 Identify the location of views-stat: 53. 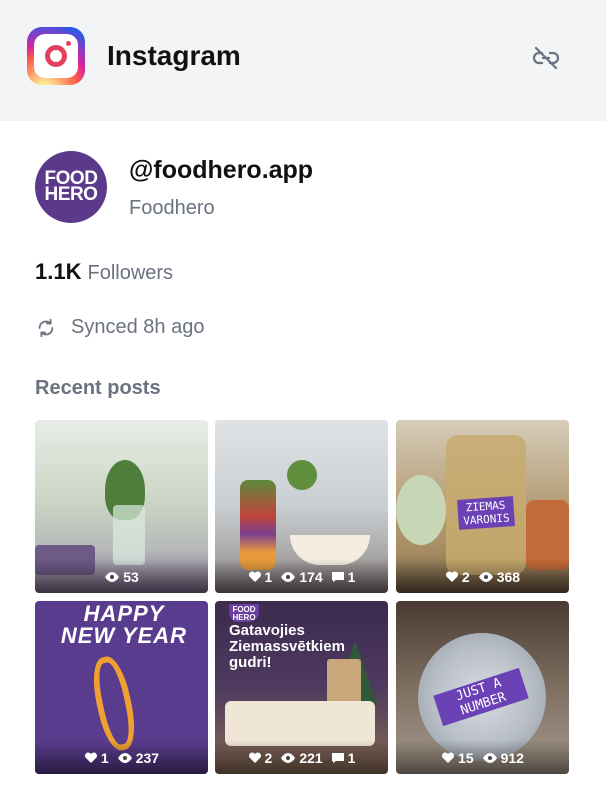
(121, 577).